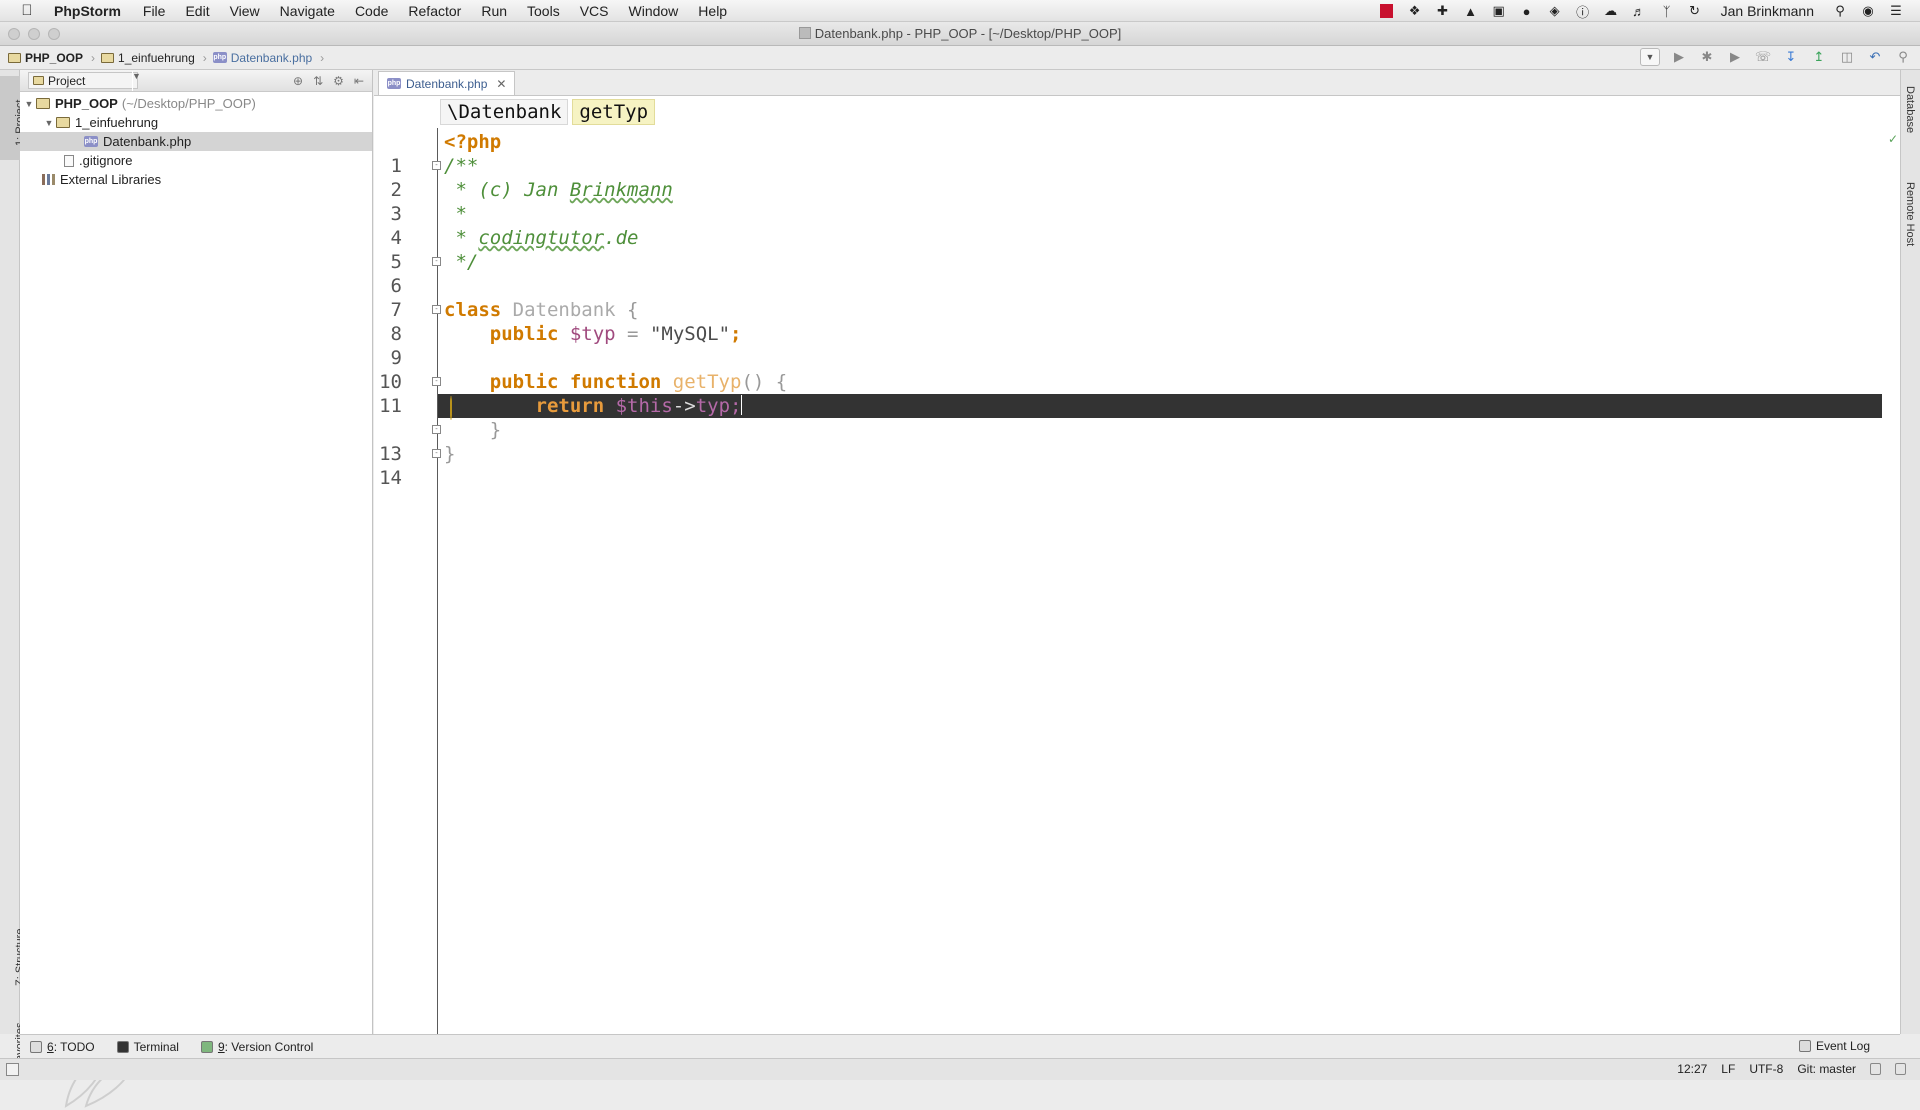  Describe the element at coordinates (51, 58) in the screenshot. I see `breadcrumb-project: PHP_OOP ›` at that location.